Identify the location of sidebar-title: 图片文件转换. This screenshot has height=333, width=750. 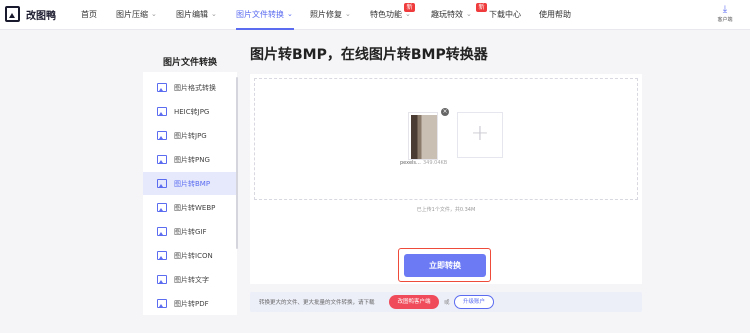
(189, 63).